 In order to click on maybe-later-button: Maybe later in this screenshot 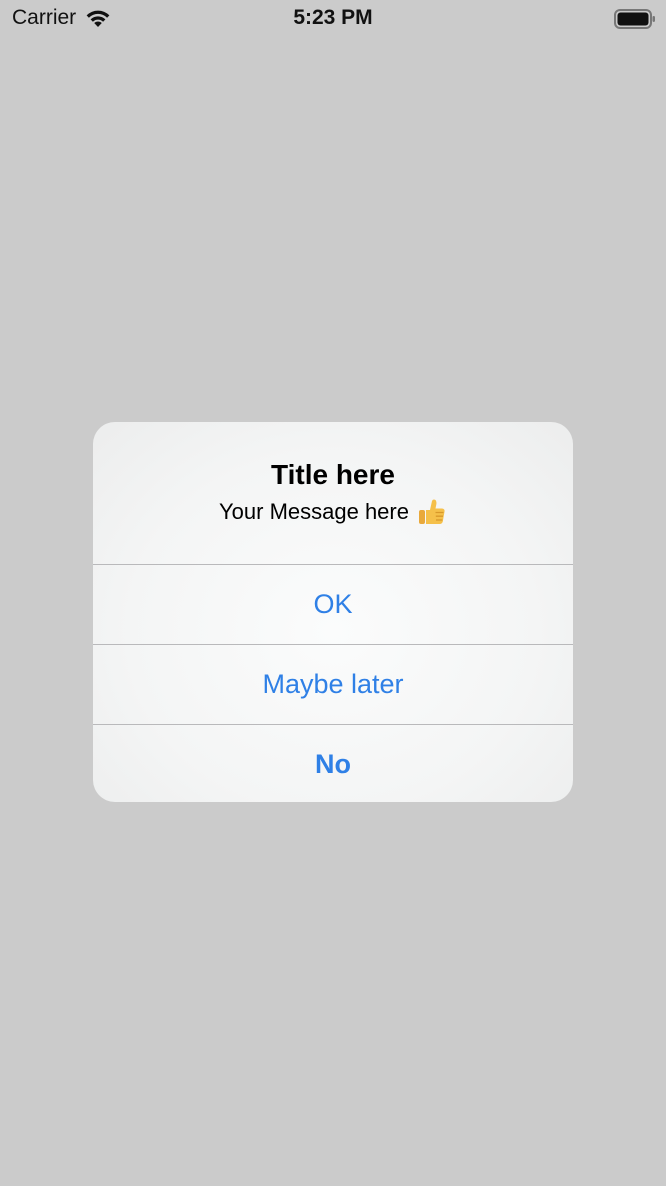, I will do `click(333, 684)`.